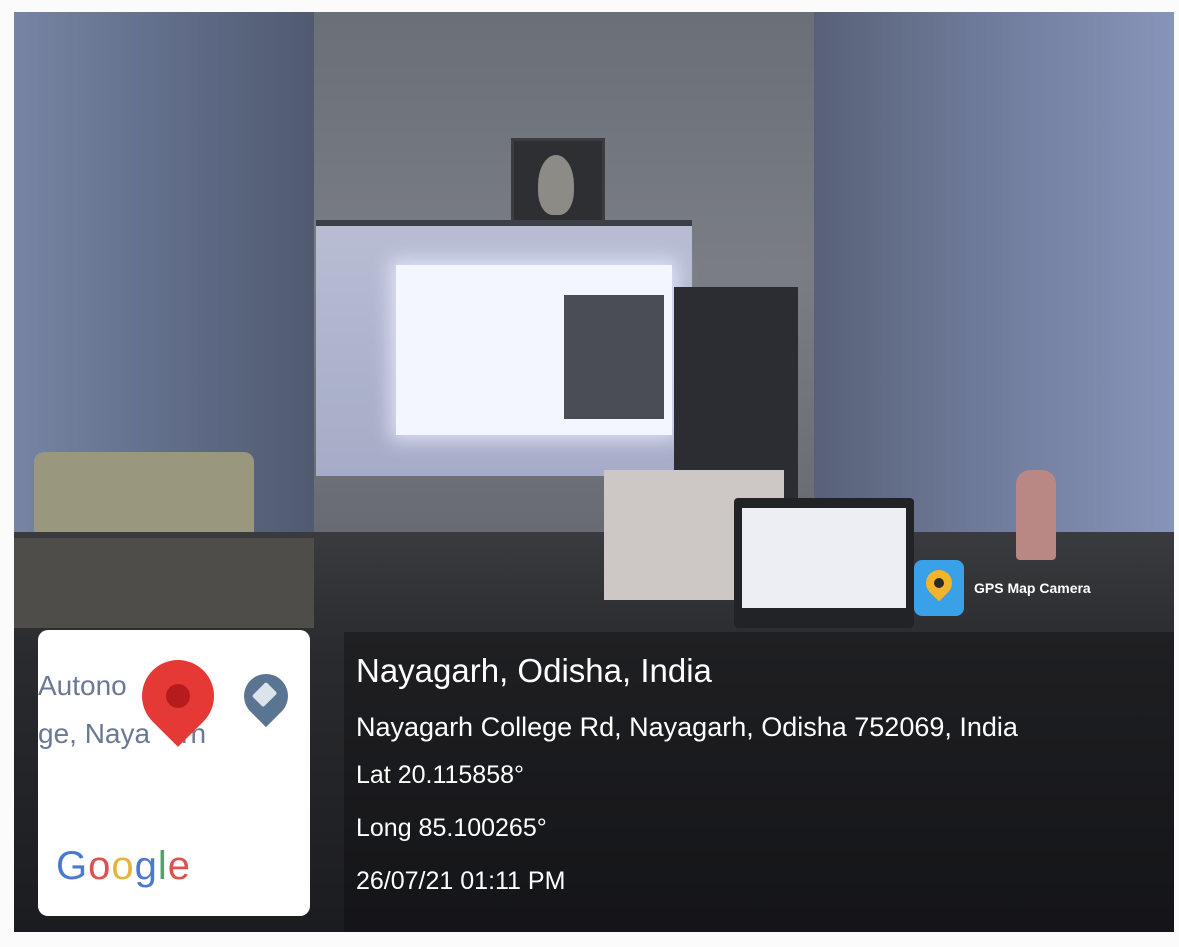  Describe the element at coordinates (461, 881) in the screenshot. I see `timestamp: 26/07/21 01:11 PM` at that location.